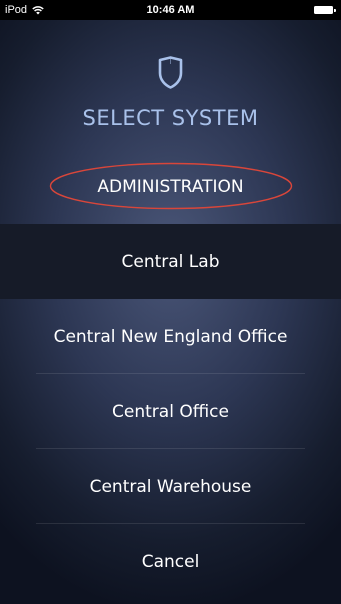 Image resolution: width=341 pixels, height=604 pixels. I want to click on status-bar: iPod 10:46 AM, so click(170, 10).